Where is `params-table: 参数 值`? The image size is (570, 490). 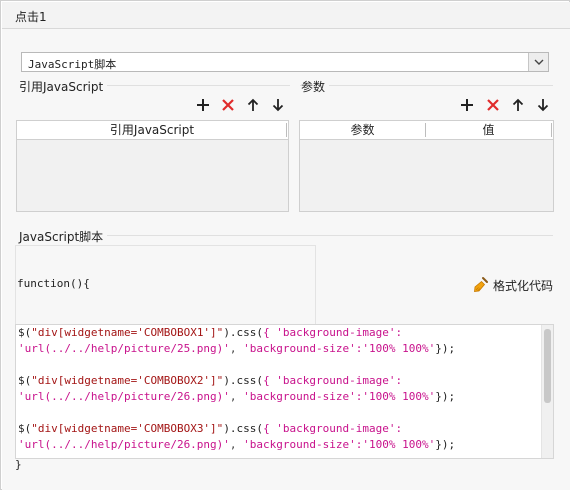 params-table: 参数 值 is located at coordinates (426, 166).